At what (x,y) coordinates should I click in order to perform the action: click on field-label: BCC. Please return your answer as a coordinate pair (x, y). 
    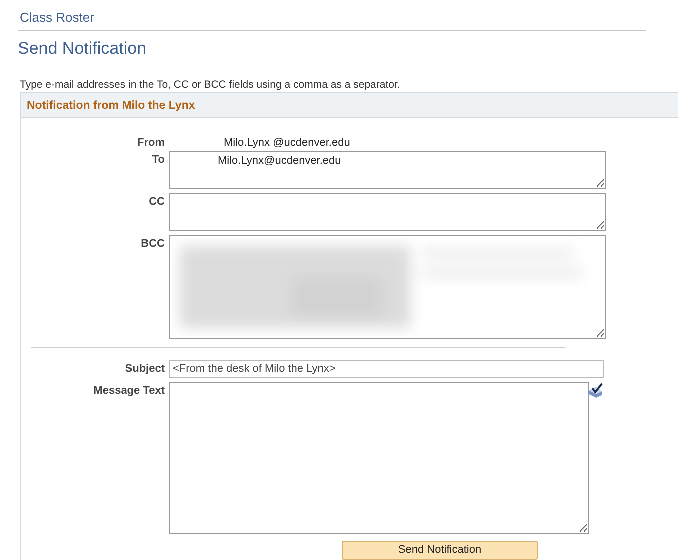
    Looking at the image, I should click on (153, 243).